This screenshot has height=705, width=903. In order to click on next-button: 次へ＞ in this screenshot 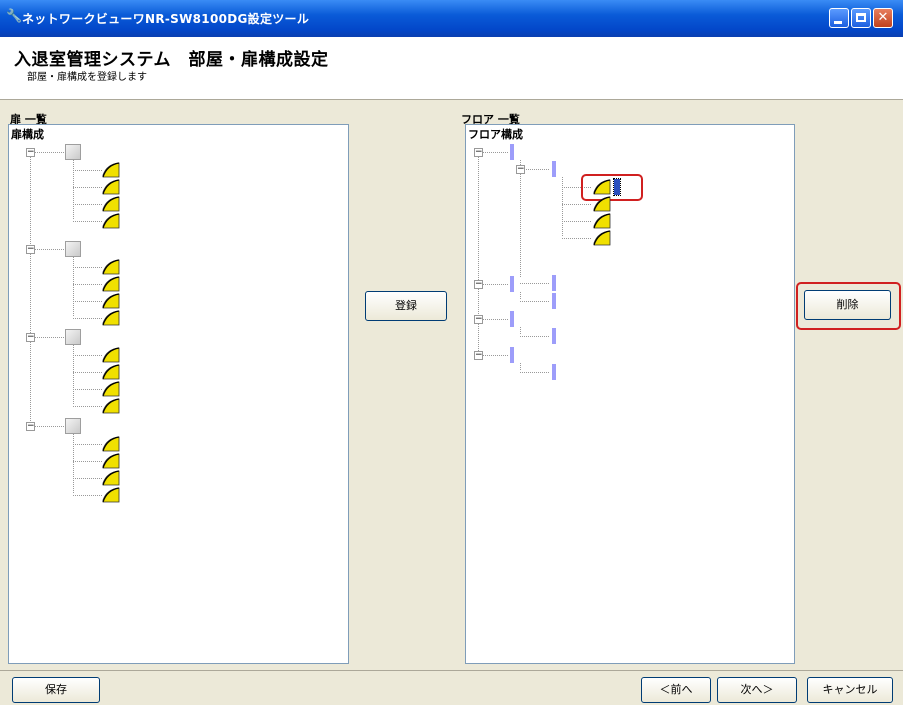, I will do `click(757, 690)`.